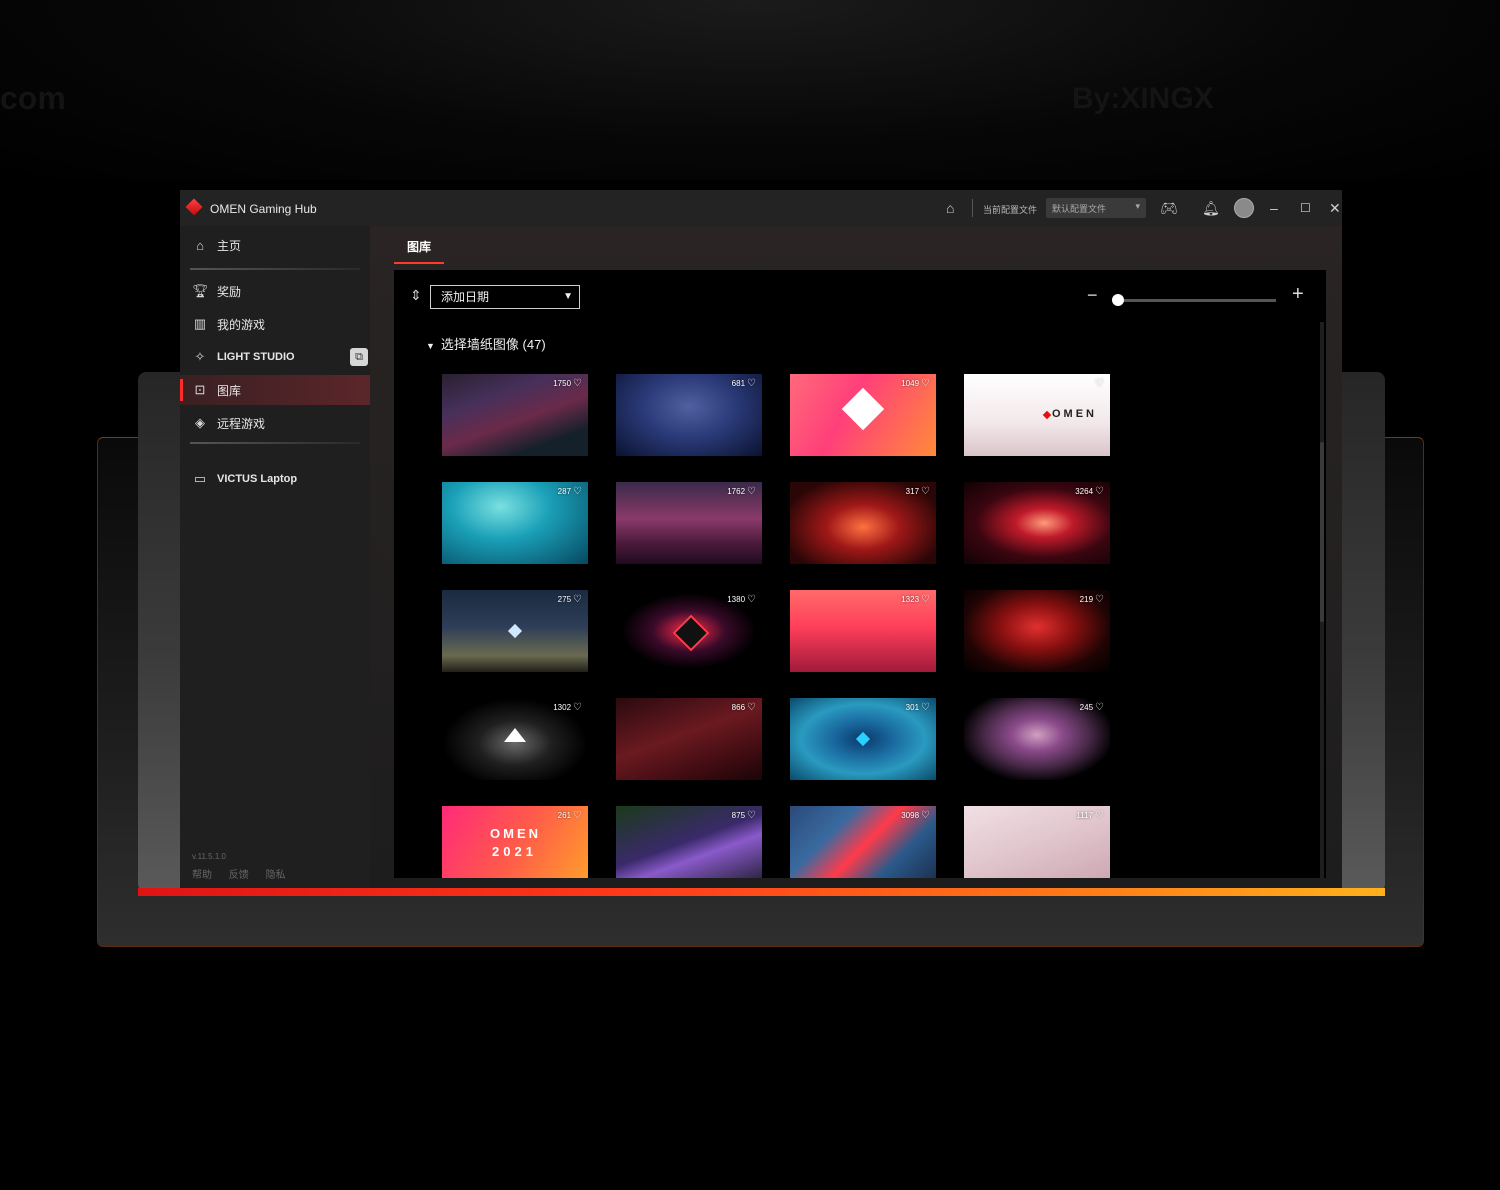 The width and height of the screenshot is (1500, 1190). I want to click on scrollbar, so click(1322, 600).